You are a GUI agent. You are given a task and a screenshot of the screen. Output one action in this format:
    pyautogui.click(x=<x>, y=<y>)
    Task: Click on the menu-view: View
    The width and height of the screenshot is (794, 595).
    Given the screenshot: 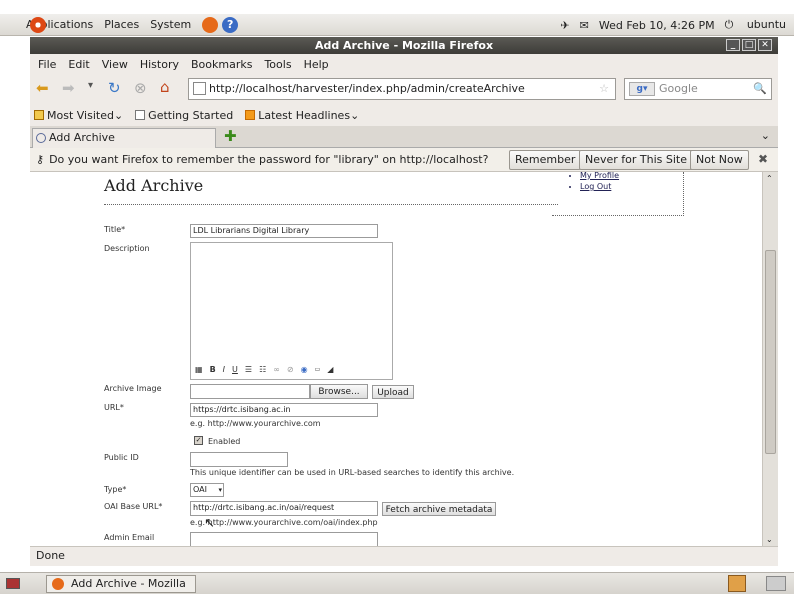 What is the action you would take?
    pyautogui.click(x=115, y=64)
    